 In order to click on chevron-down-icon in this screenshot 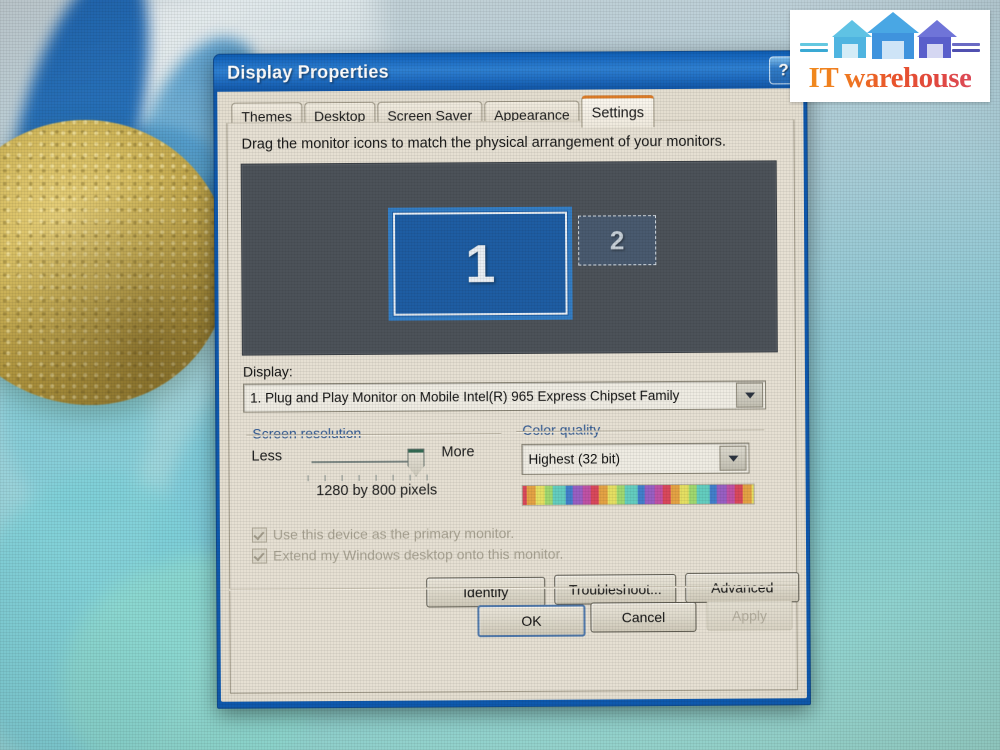, I will do `click(750, 395)`.